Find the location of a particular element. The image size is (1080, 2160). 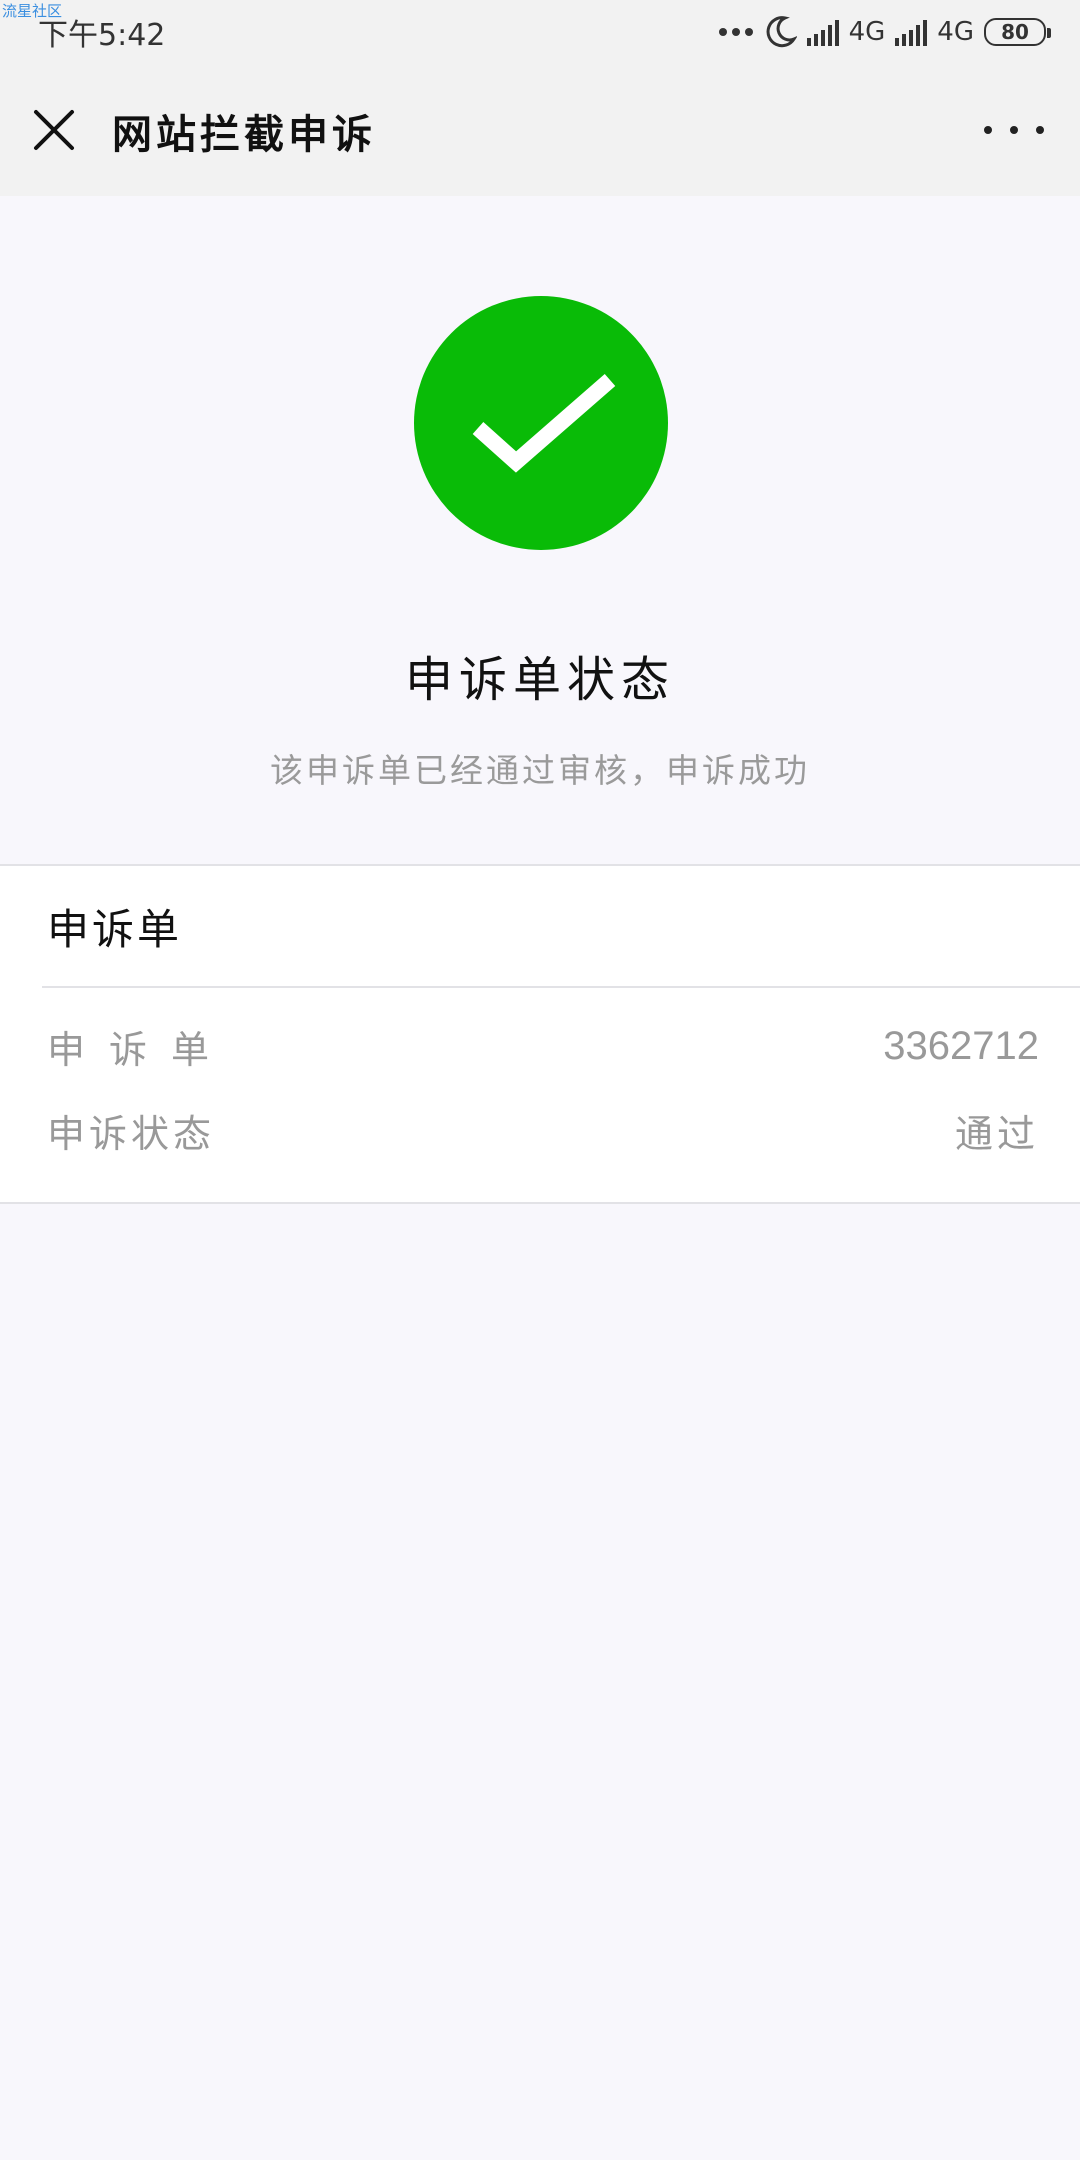

moon-icon is located at coordinates (781, 32).